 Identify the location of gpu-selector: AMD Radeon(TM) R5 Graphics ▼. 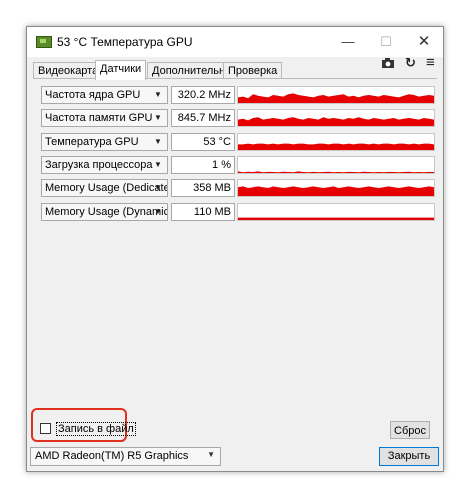
(125, 456).